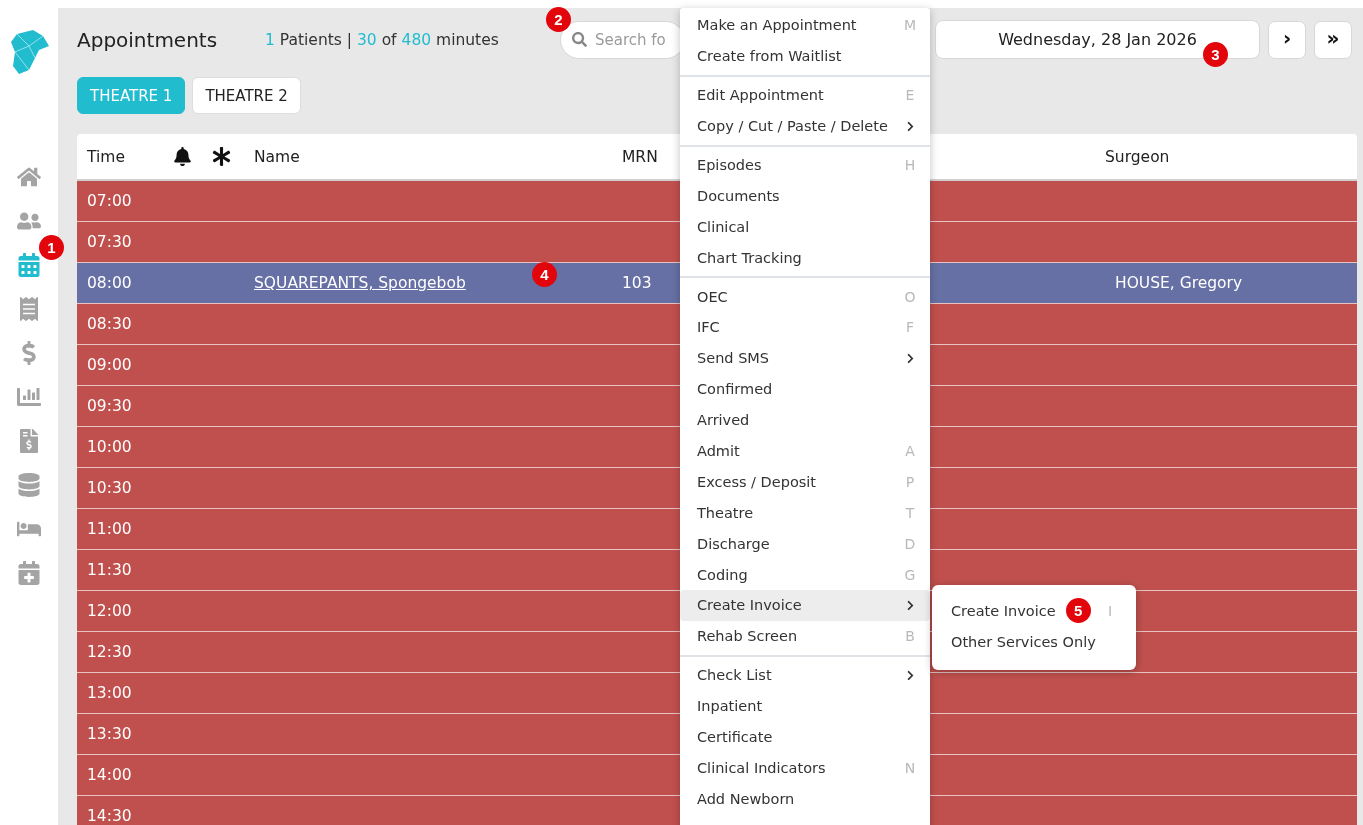  Describe the element at coordinates (637, 283) in the screenshot. I see `mrn-cell: 103` at that location.